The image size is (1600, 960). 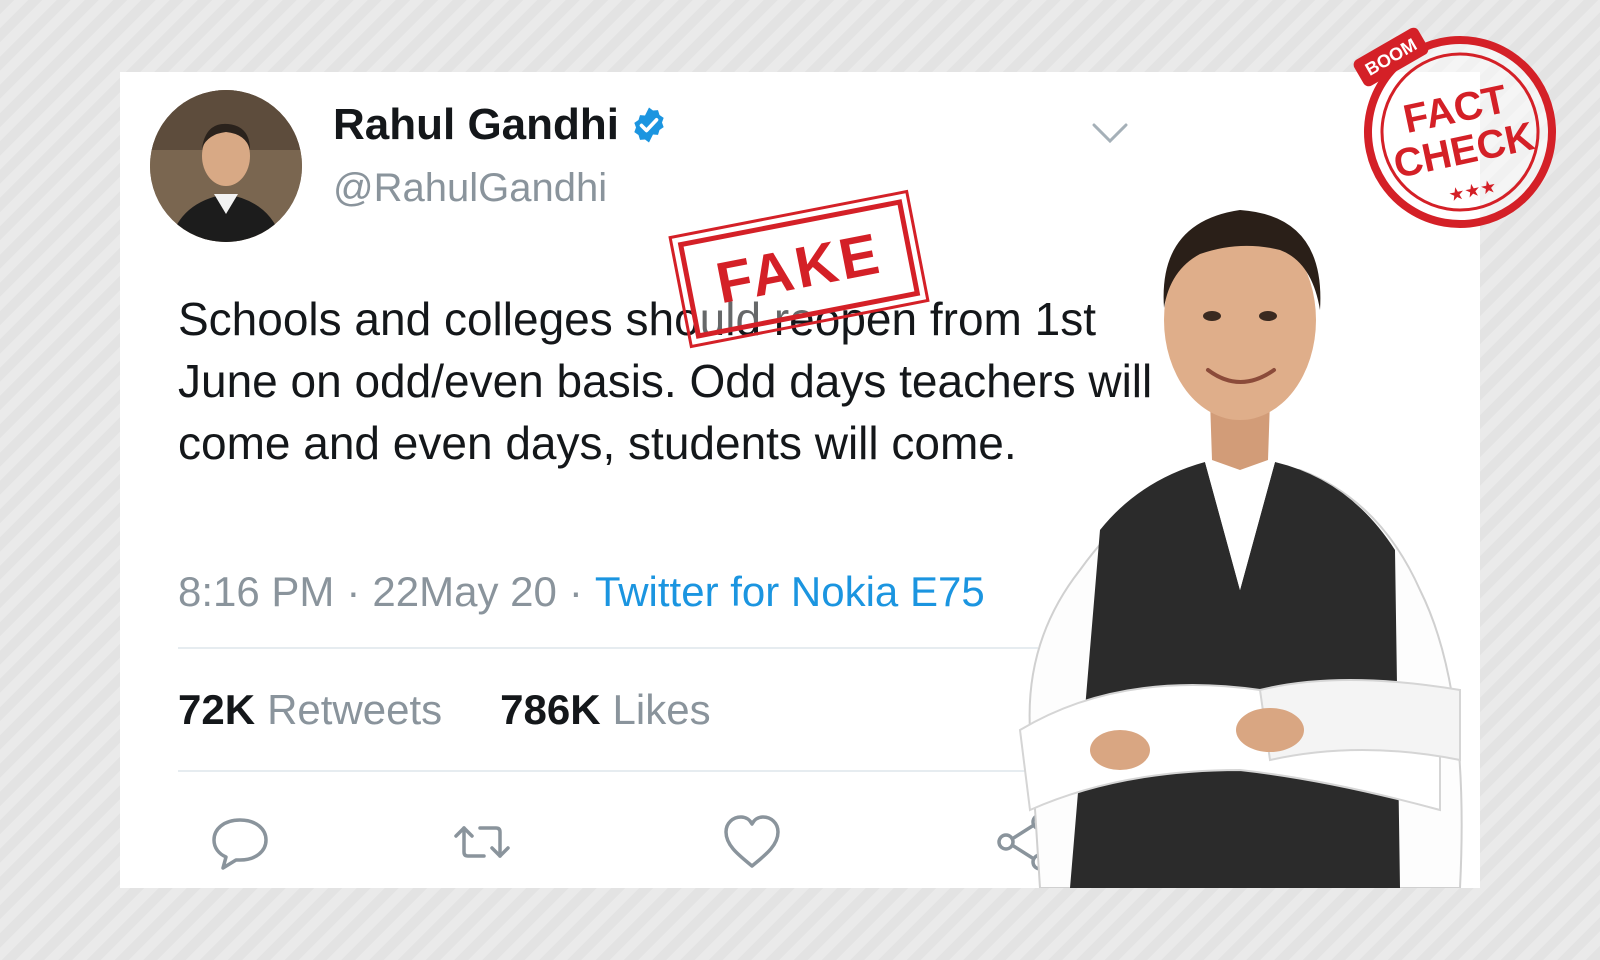 I want to click on chevron-down-icon, so click(x=1110, y=133).